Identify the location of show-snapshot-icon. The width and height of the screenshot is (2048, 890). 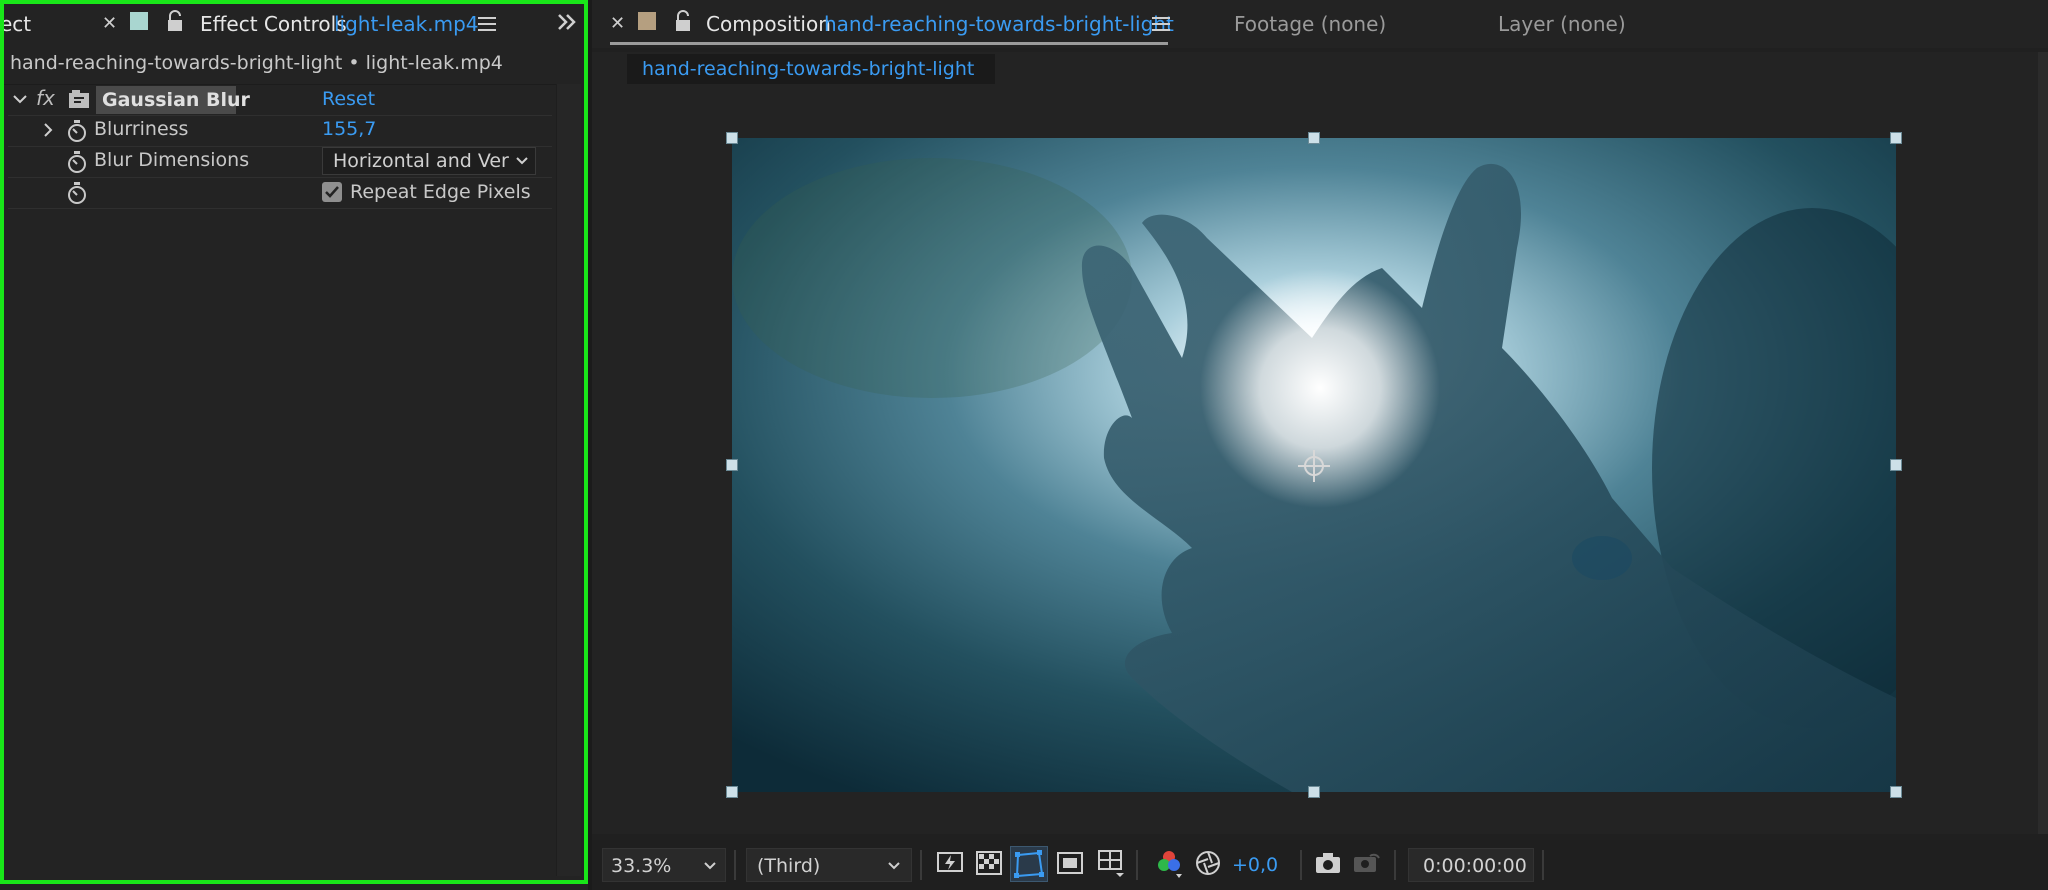
(1367, 862).